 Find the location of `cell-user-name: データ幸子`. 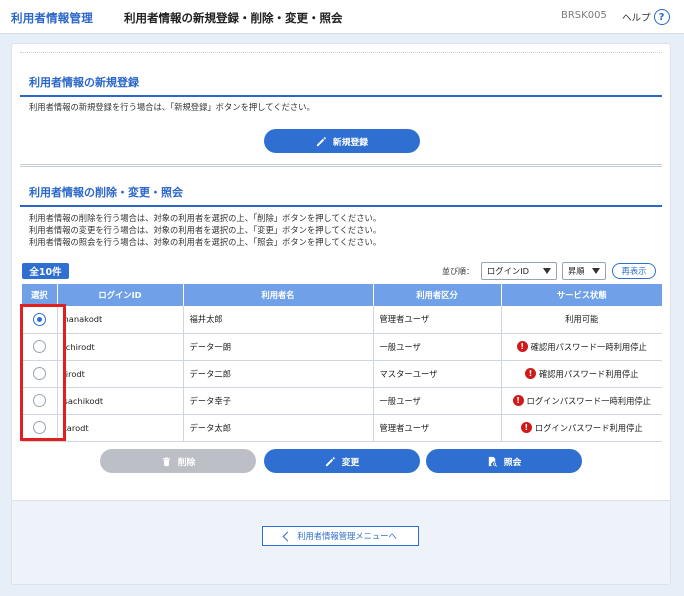

cell-user-name: データ幸子 is located at coordinates (278, 401).